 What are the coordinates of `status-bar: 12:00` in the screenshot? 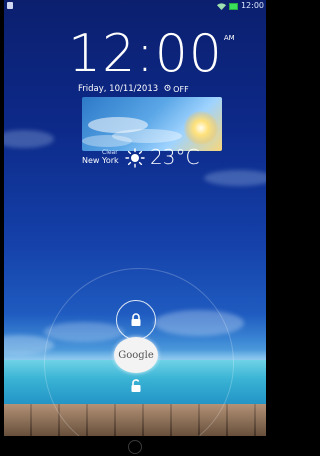 It's located at (135, 6).